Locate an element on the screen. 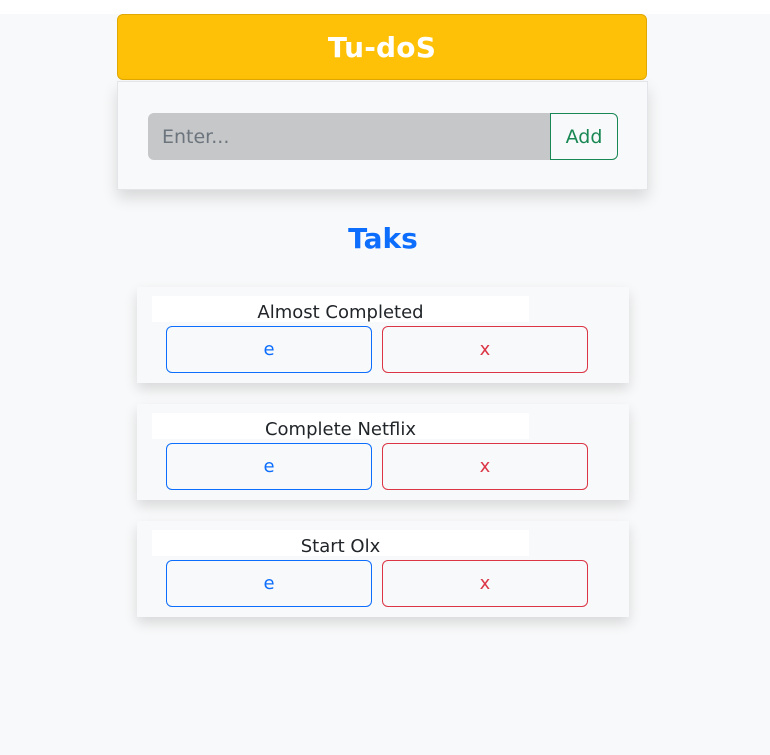 This screenshot has height=755, width=770. task-card: Start Olx e x is located at coordinates (383, 569).